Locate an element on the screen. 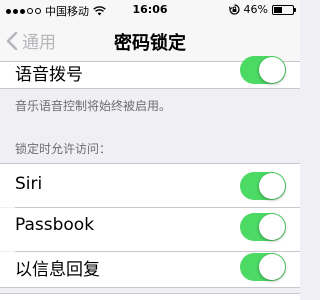 This screenshot has width=320, height=300. voice-dial-cell: 语音拨号 is located at coordinates (150, 72).